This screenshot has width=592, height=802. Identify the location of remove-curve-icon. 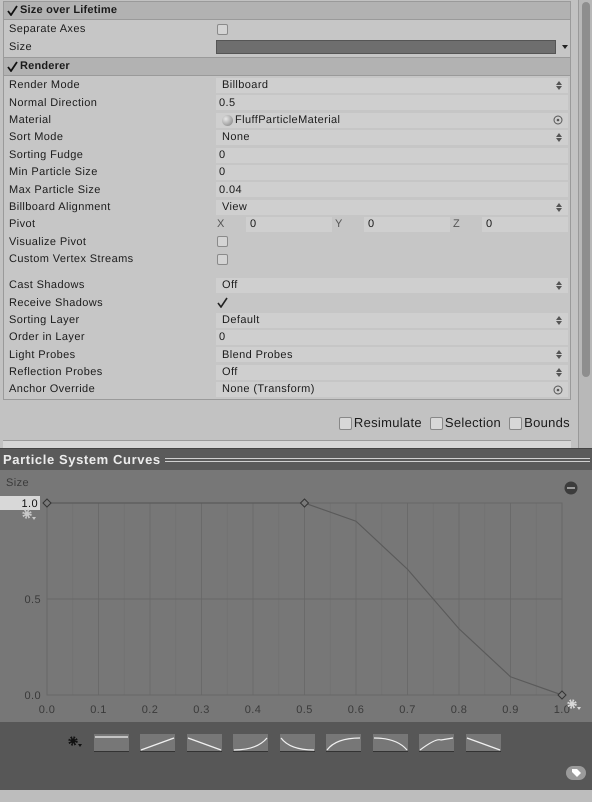
(571, 488).